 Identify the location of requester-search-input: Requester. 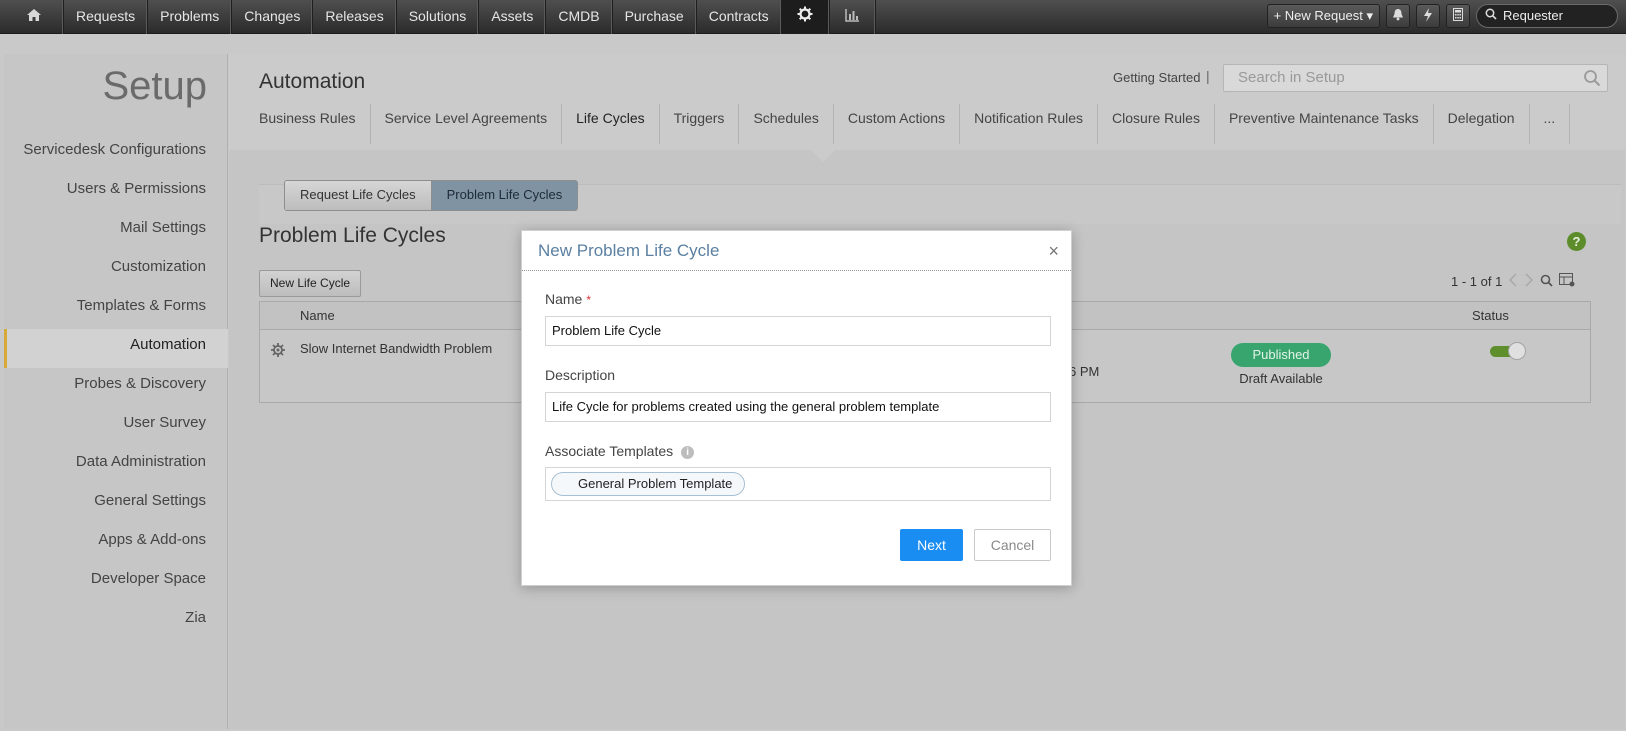
(1547, 16).